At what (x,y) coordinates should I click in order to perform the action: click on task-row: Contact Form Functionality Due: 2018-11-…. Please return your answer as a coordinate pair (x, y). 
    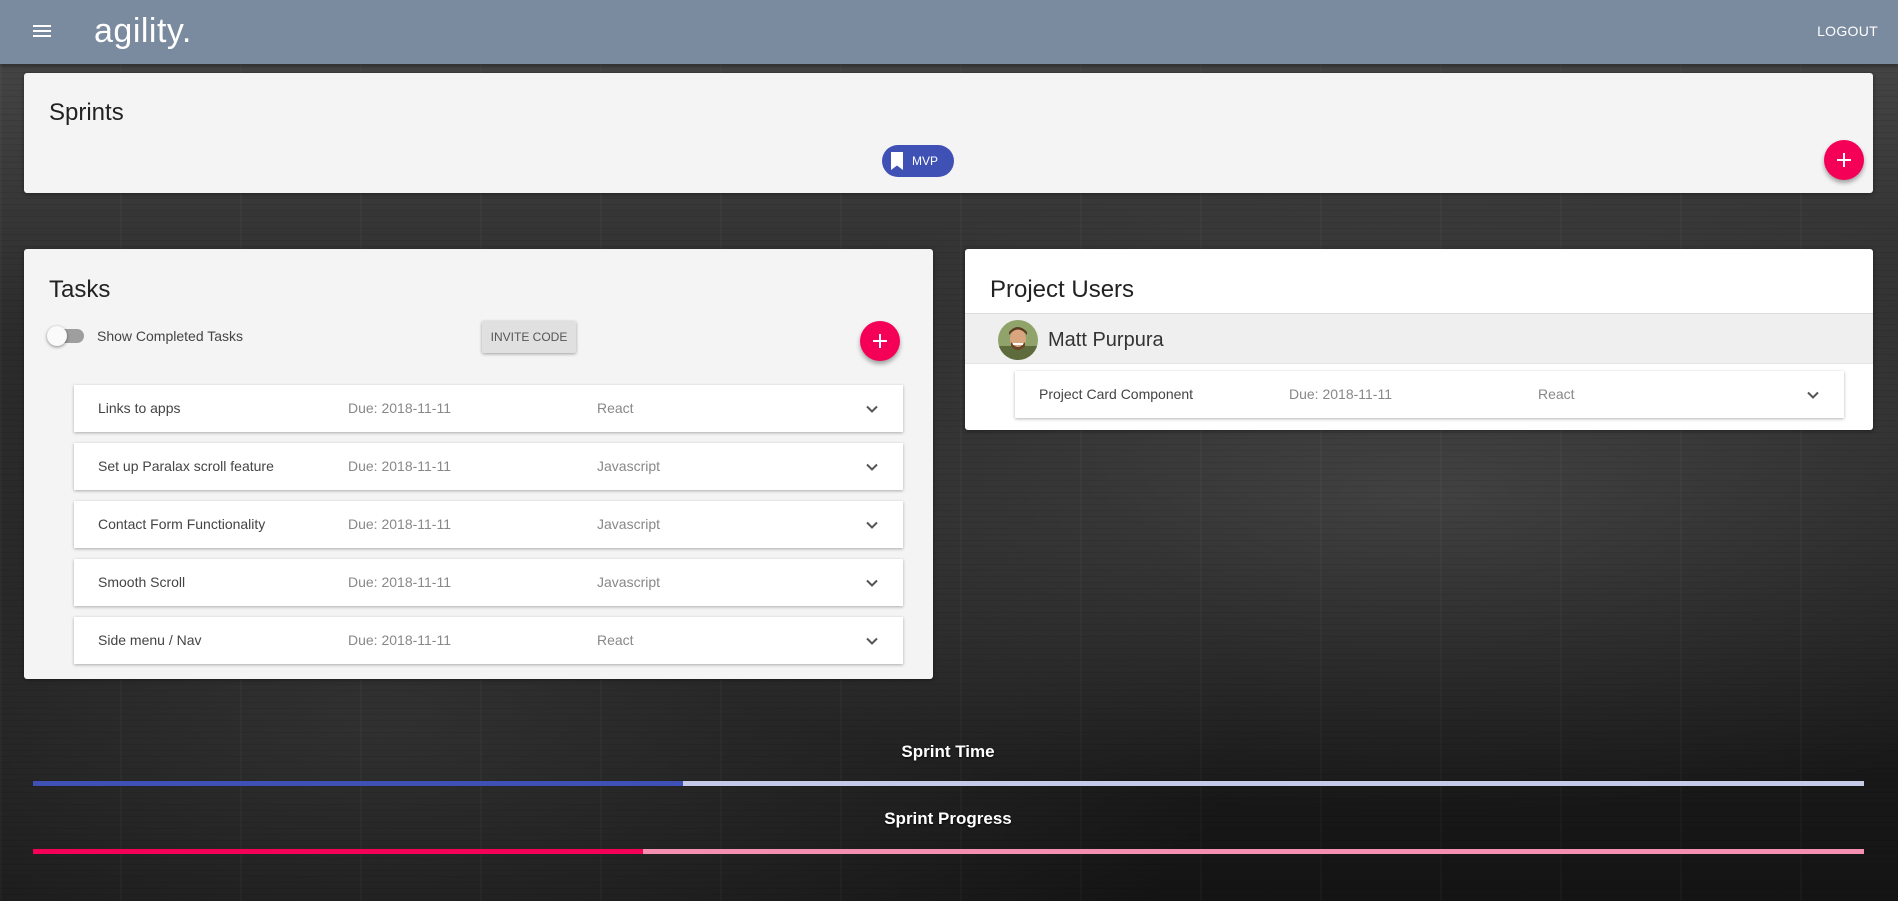
    Looking at the image, I should click on (488, 524).